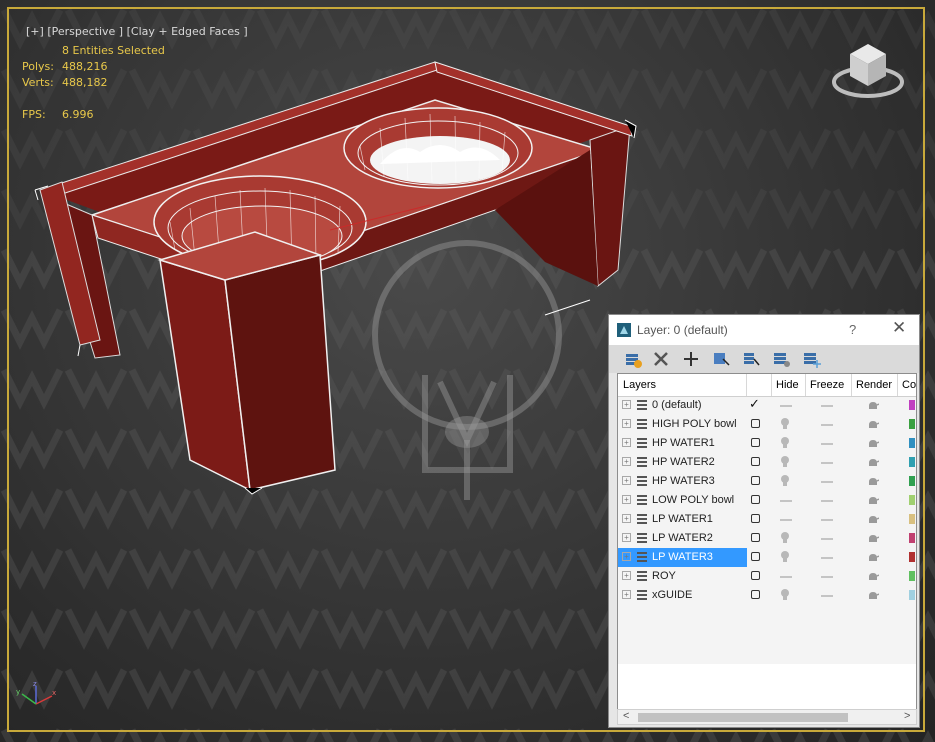  I want to click on viewcube-icon, so click(868, 71).